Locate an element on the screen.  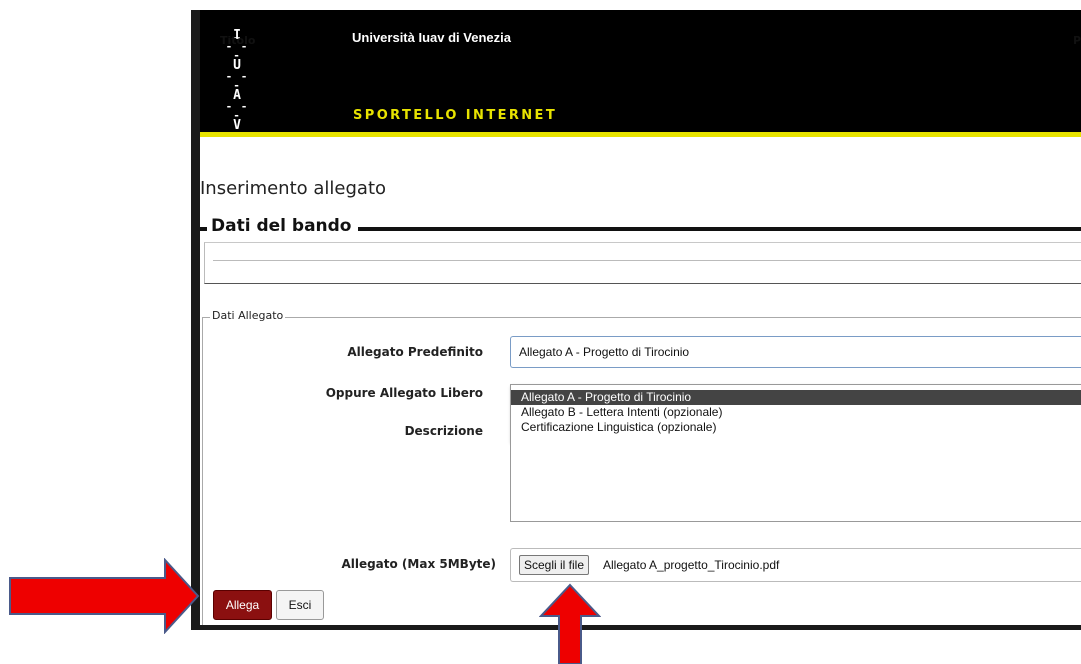
table-divider is located at coordinates (647, 260).